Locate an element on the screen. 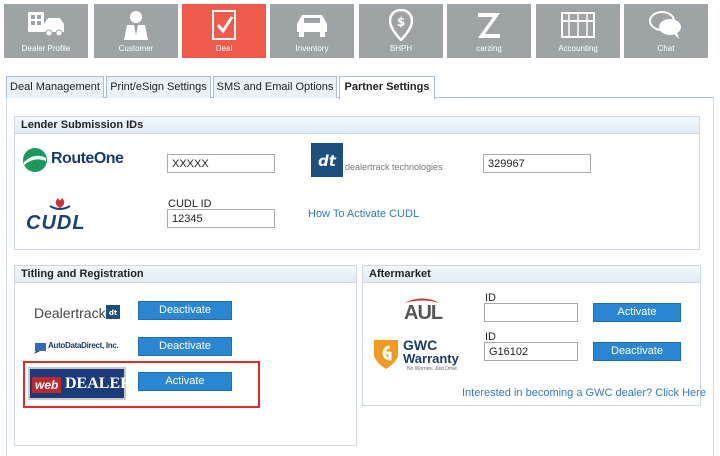  aul-activate-button: Activate is located at coordinates (637, 312).